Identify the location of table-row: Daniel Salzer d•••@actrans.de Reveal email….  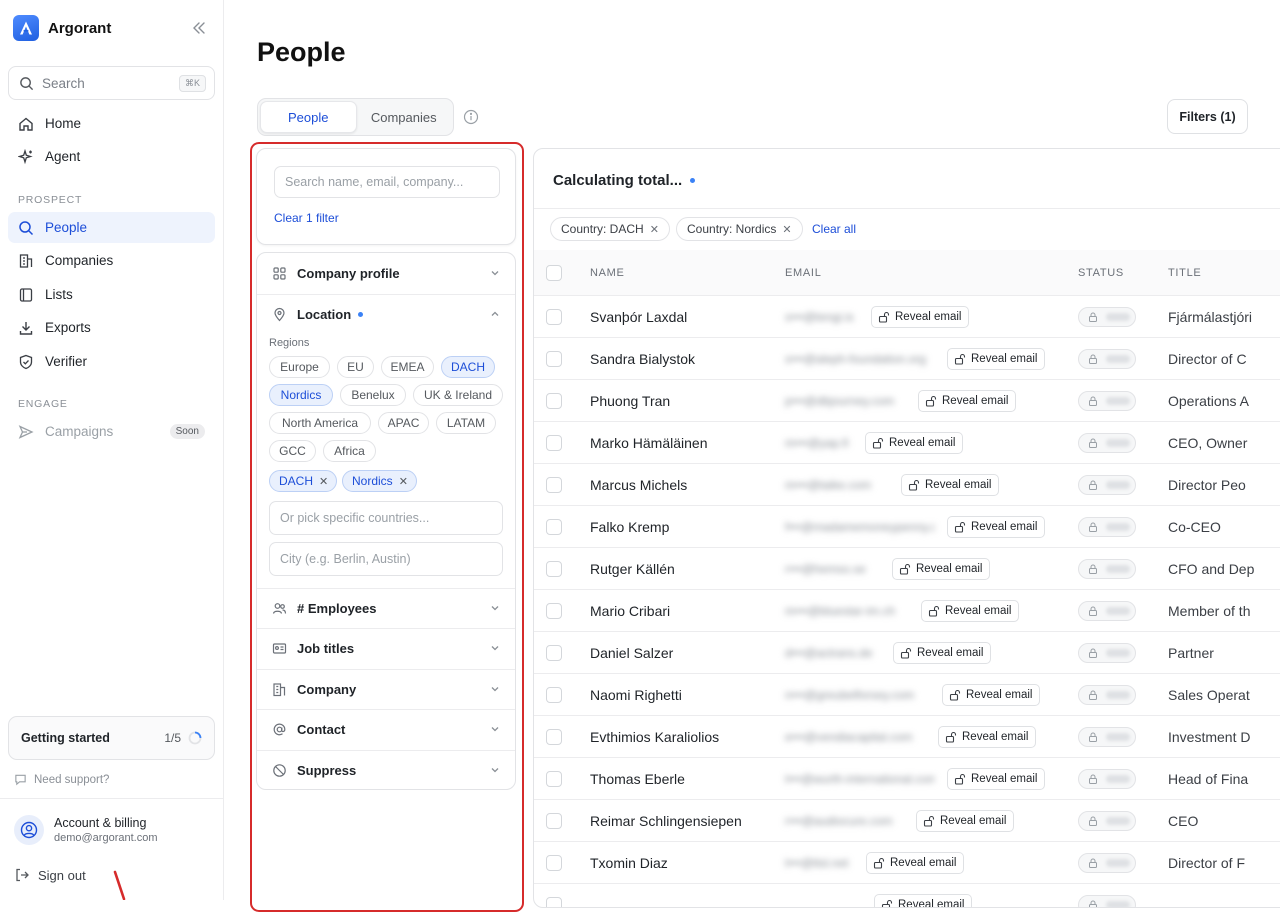
(907, 653).